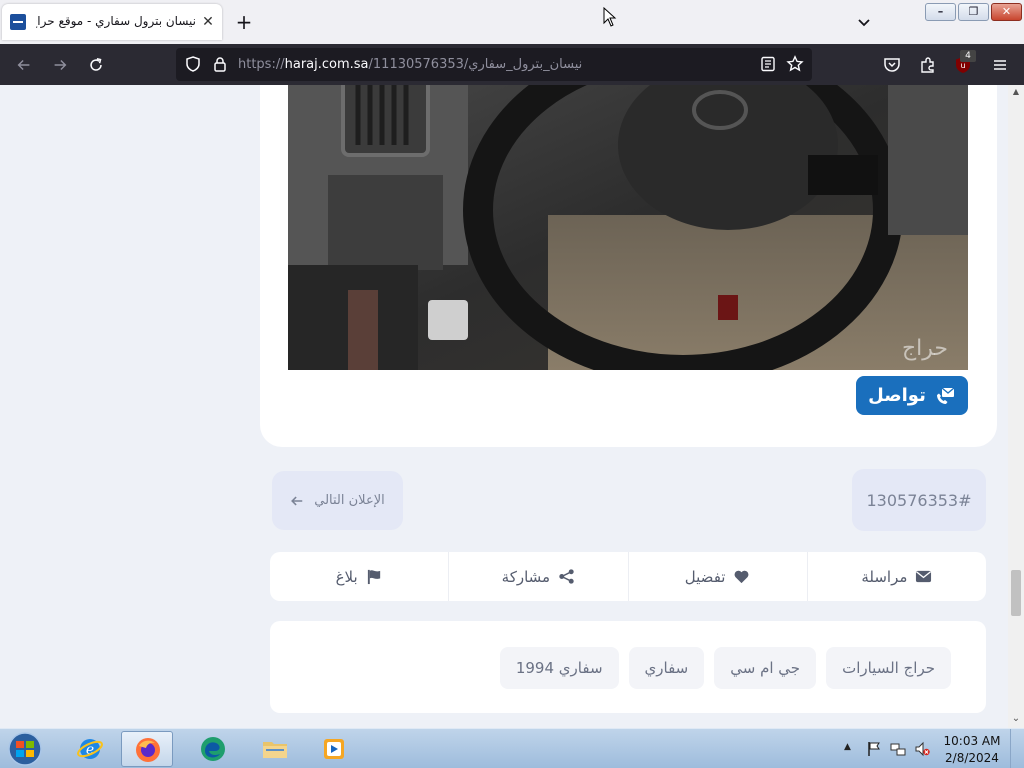  What do you see at coordinates (768, 64) in the screenshot?
I see `reader-view-icon` at bounding box center [768, 64].